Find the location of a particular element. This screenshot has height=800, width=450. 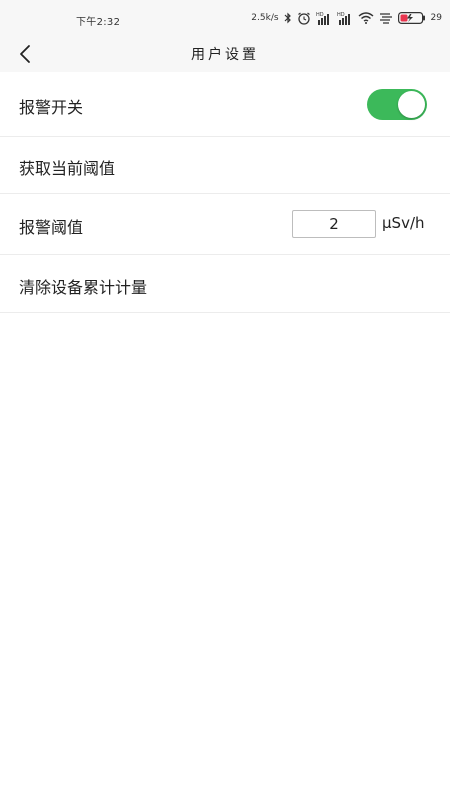

status-bar: 下午2:32 2.5k/s HD HD 29 is located at coordinates (225, 18).